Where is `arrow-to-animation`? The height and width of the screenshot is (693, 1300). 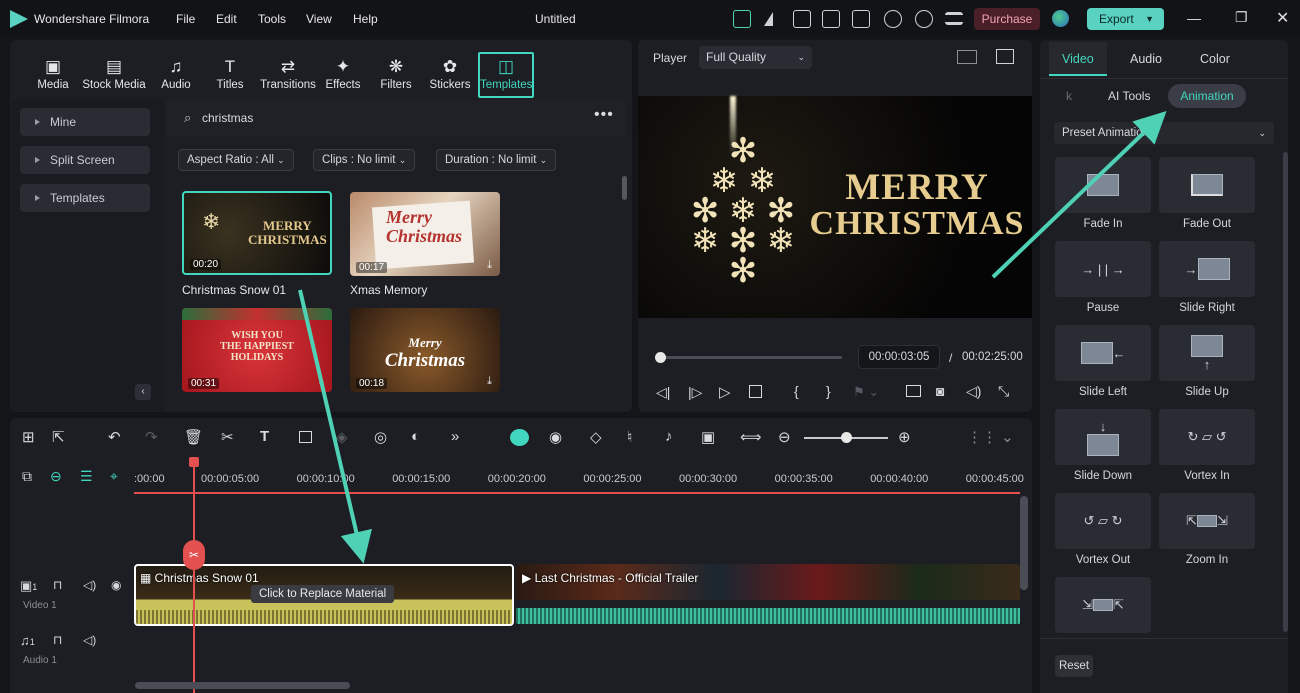
arrow-to-animation is located at coordinates (1079, 194).